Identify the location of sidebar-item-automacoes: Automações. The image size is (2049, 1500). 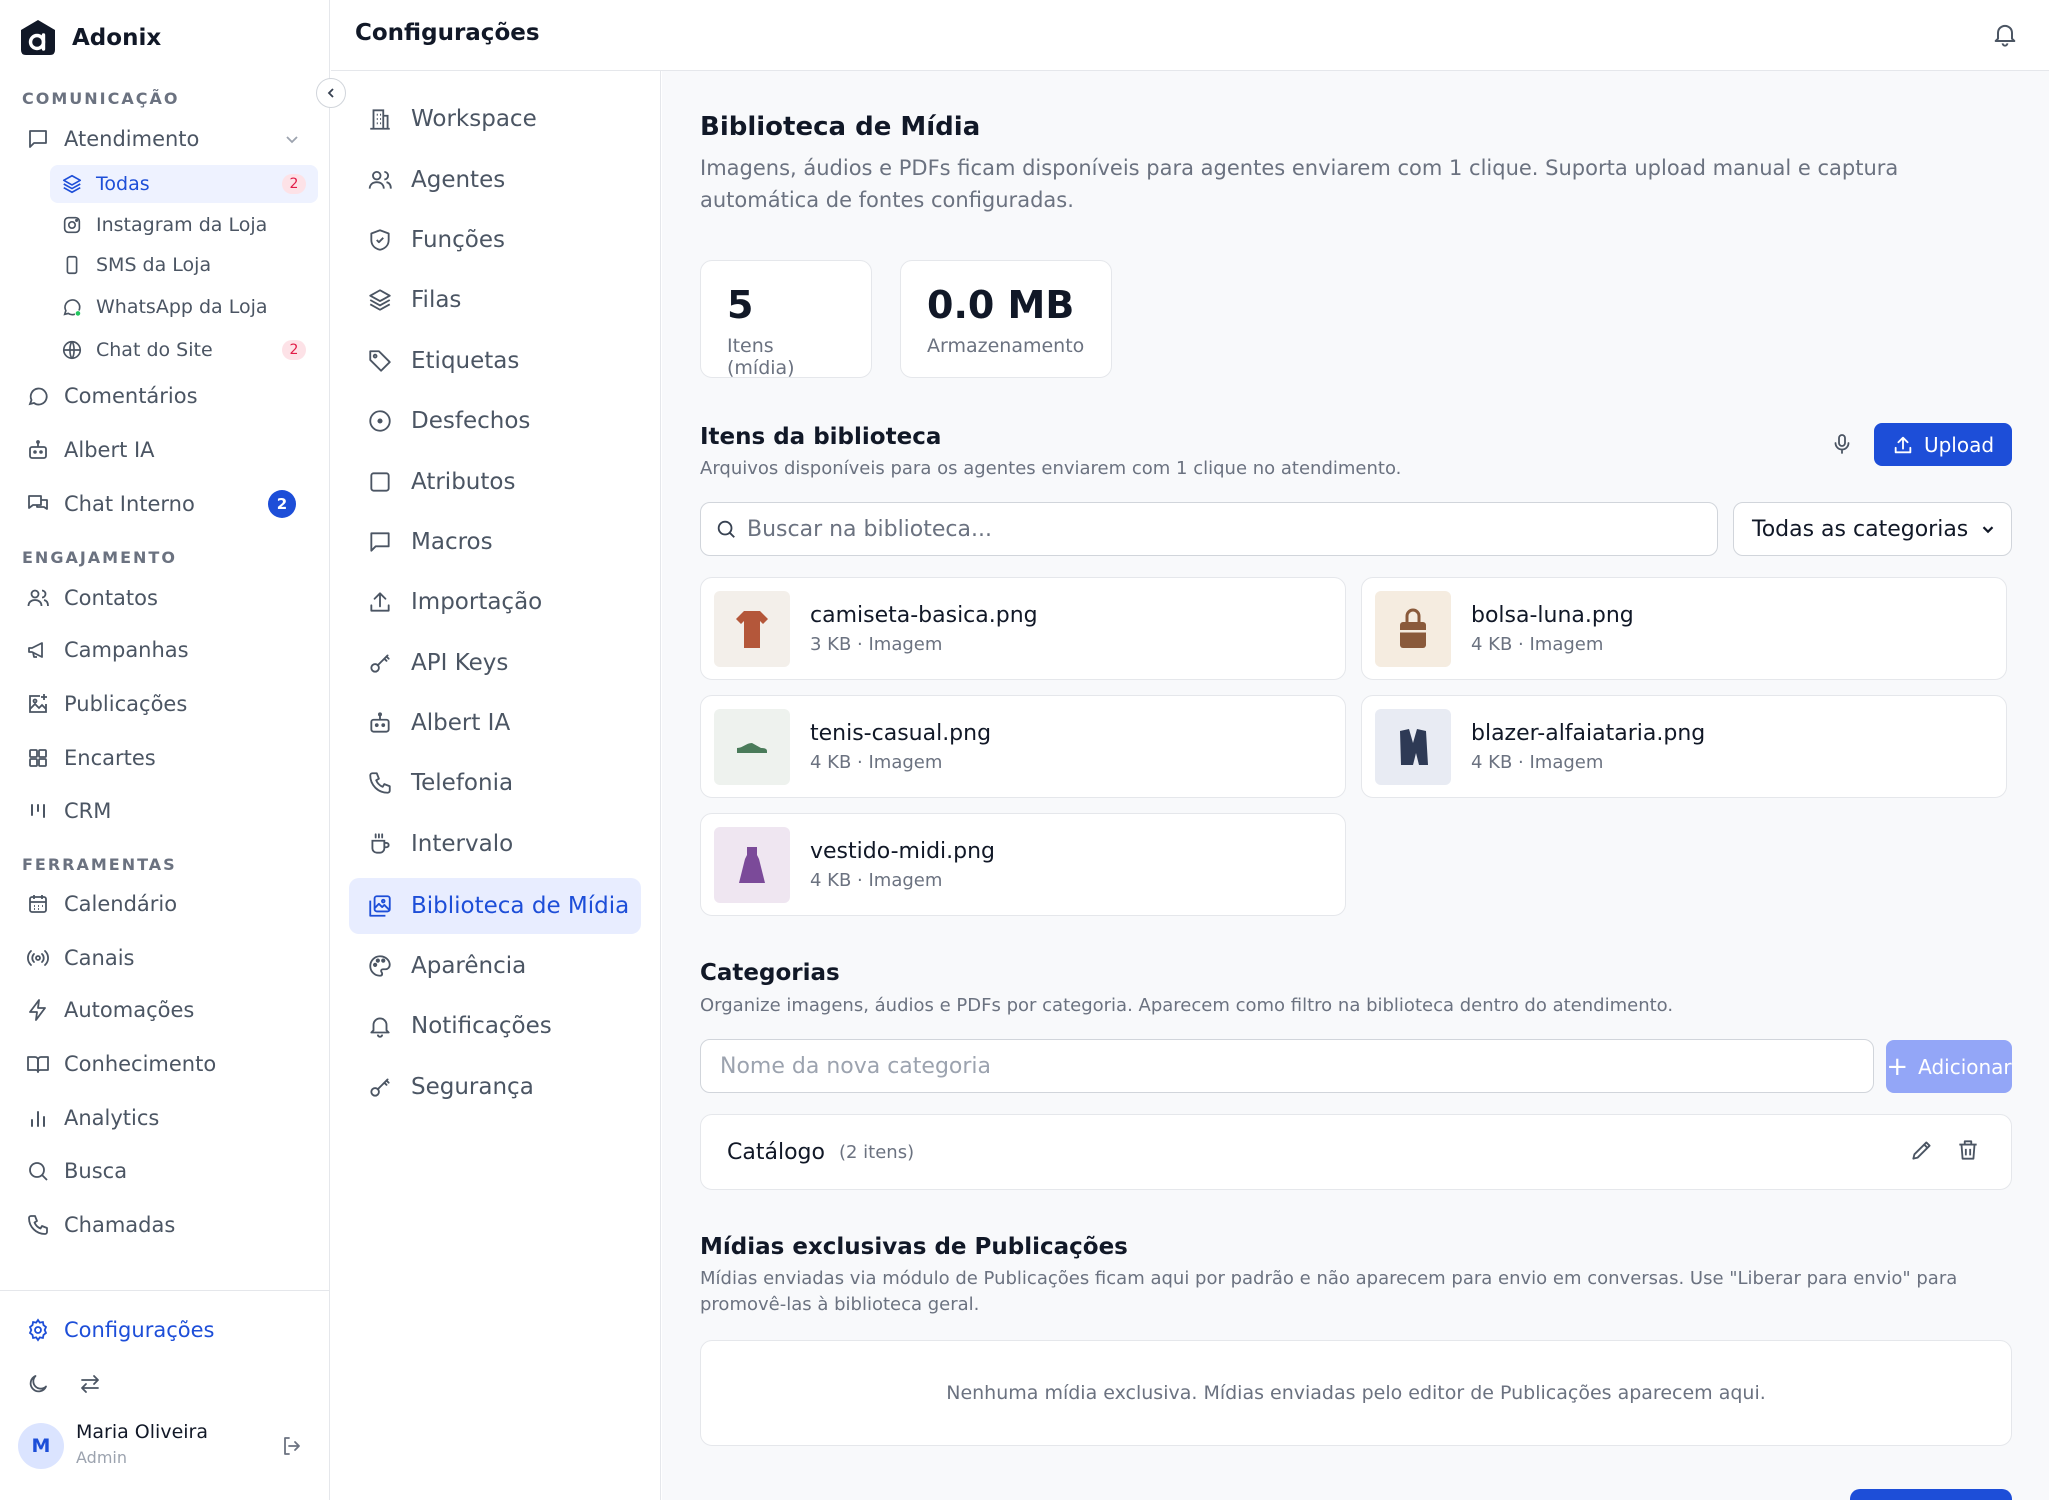
(165, 1010).